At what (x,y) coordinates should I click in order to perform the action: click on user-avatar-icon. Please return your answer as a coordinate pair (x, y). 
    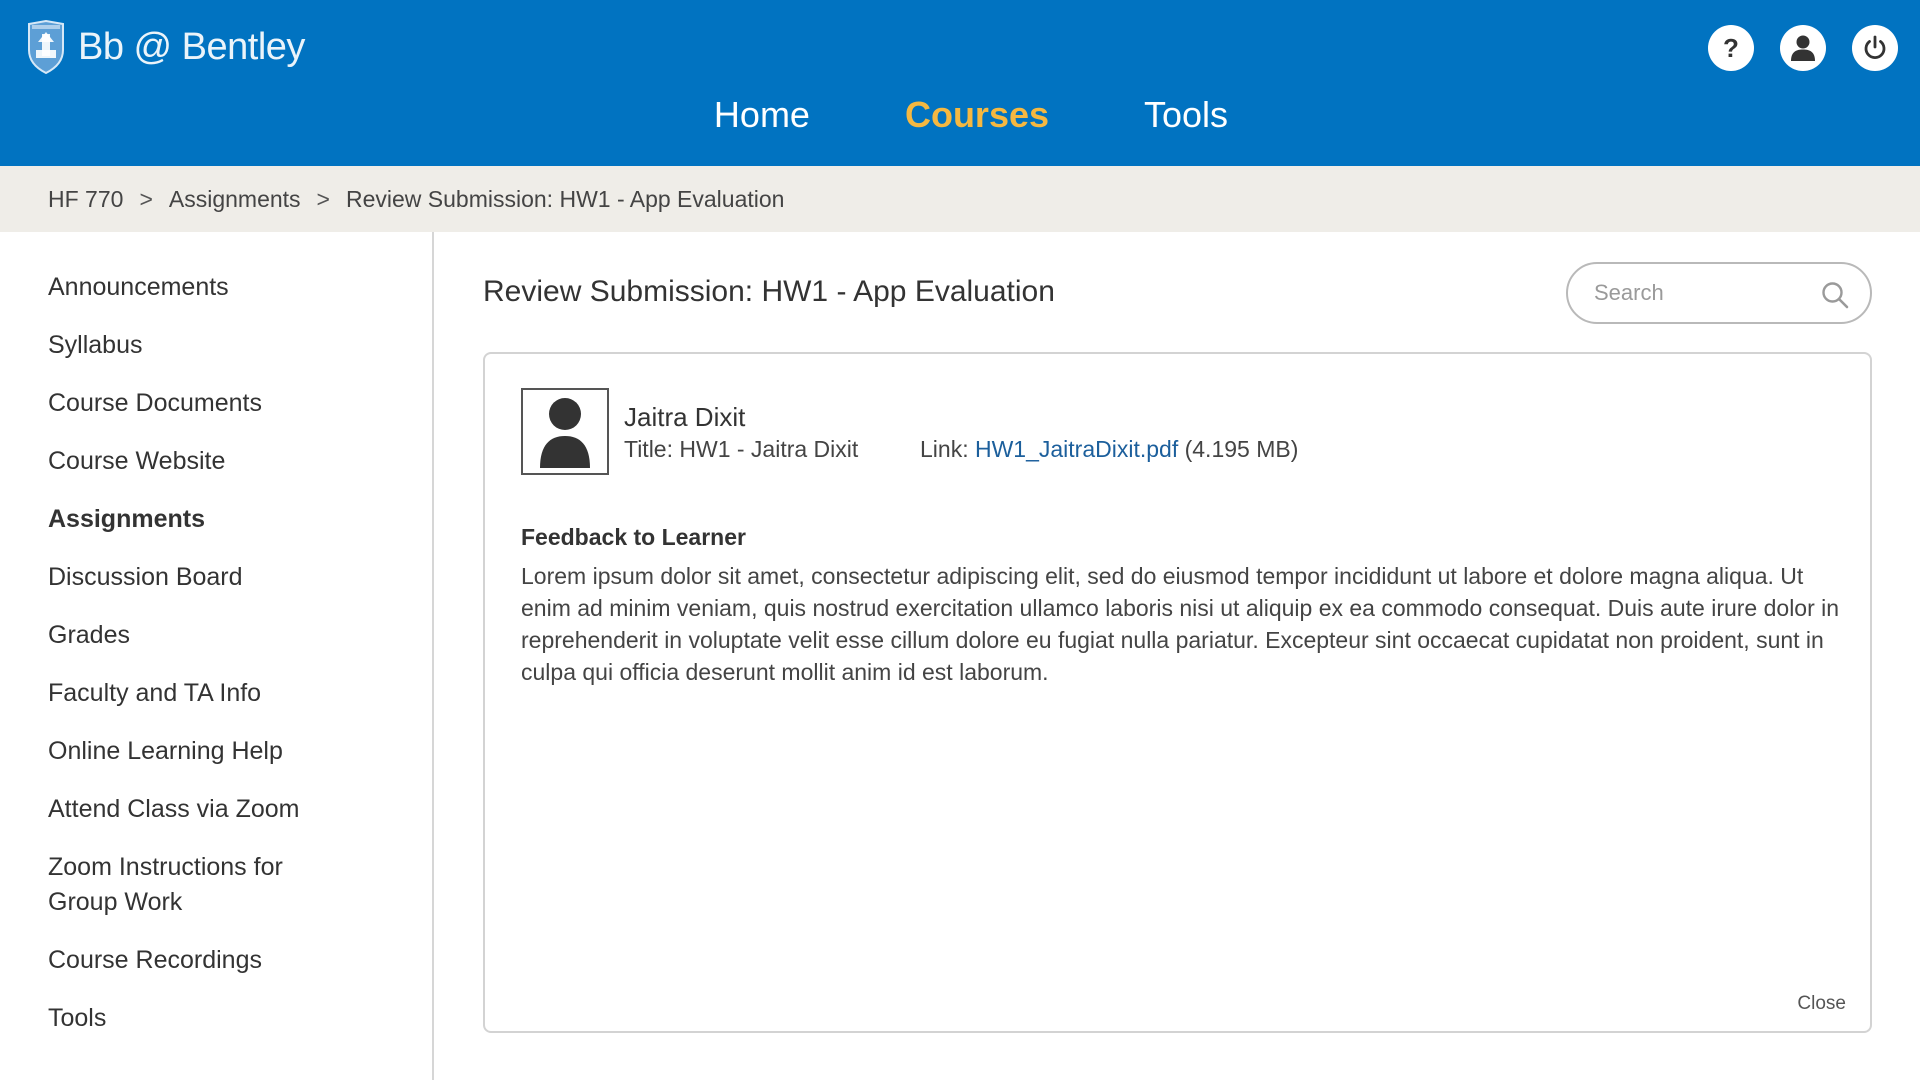
    Looking at the image, I should click on (565, 433).